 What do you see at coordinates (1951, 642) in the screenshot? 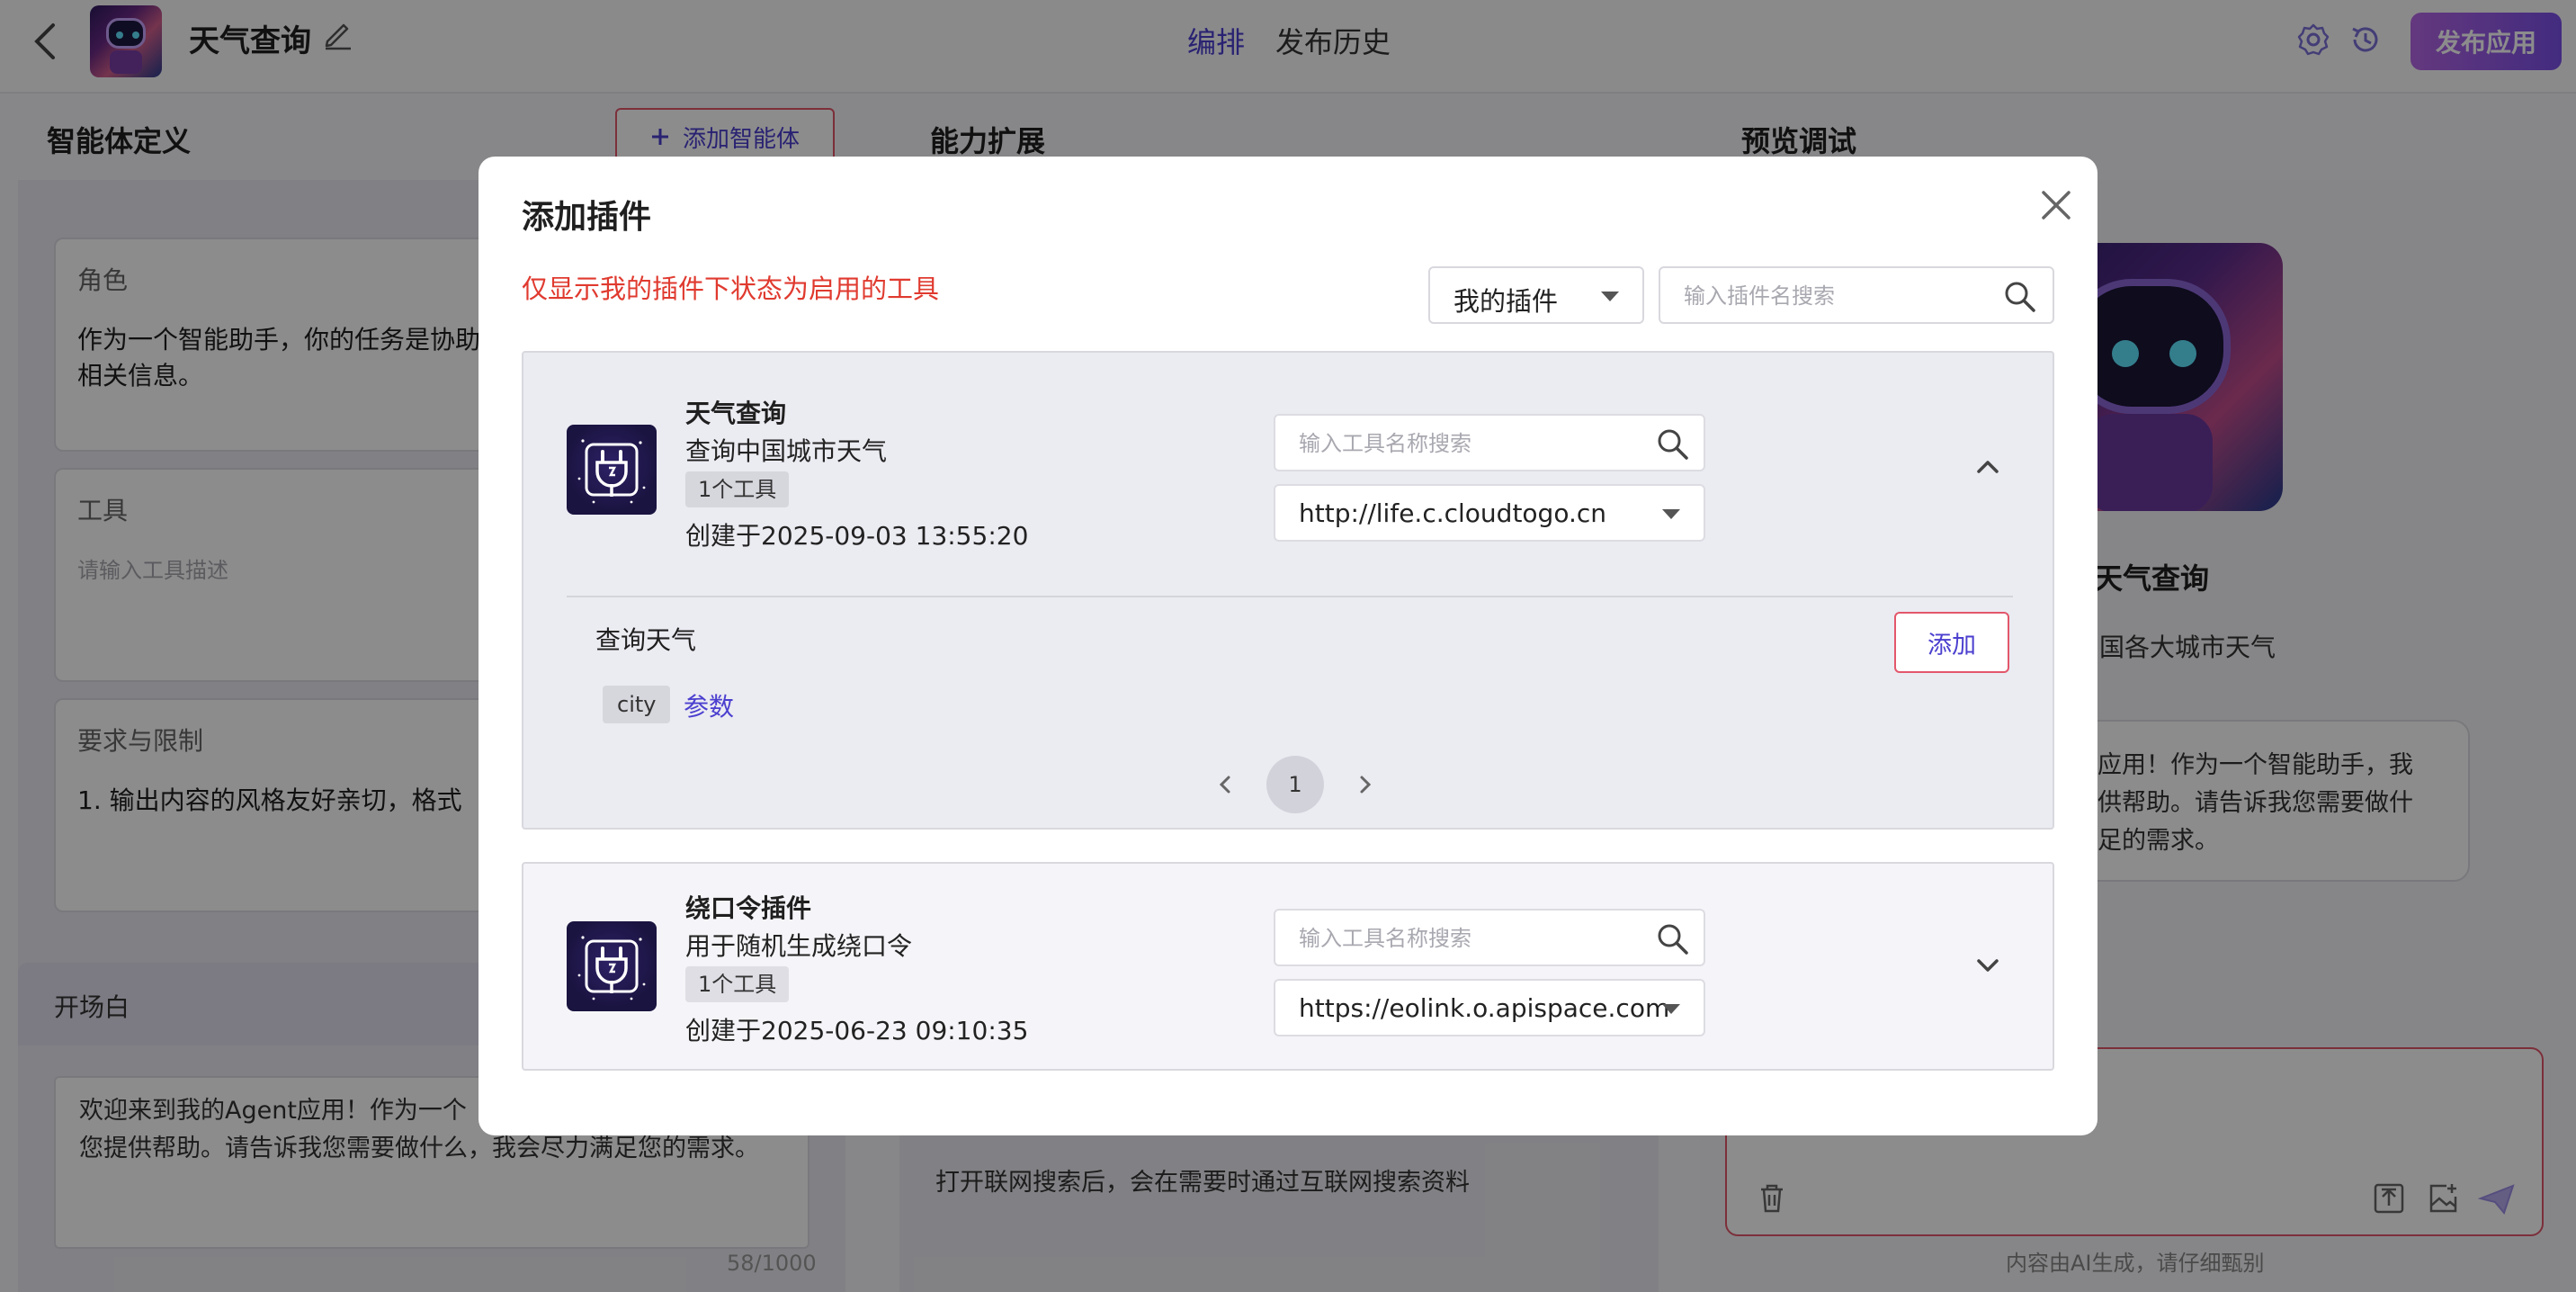
I see `add-tool-button: 添加` at bounding box center [1951, 642].